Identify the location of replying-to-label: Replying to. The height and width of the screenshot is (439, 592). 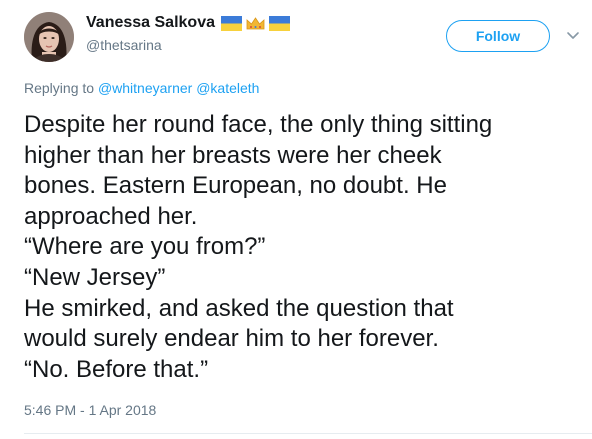
(59, 88).